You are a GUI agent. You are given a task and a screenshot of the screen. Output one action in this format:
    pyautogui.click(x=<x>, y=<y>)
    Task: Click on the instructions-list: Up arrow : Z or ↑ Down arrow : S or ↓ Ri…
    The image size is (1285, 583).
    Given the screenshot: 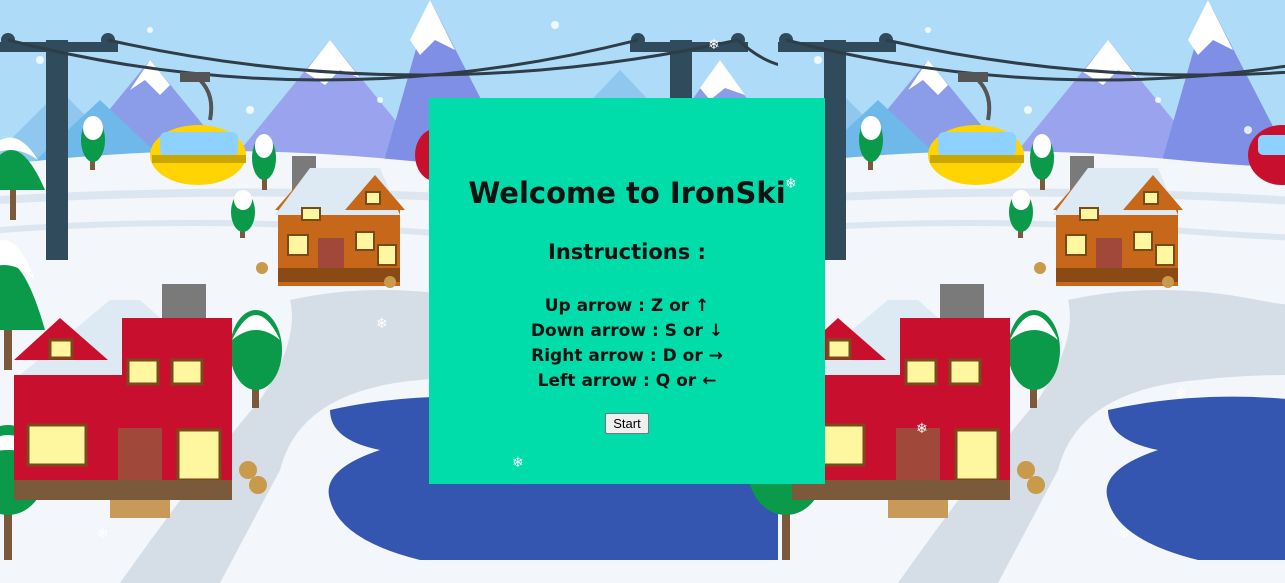 What is the action you would take?
    pyautogui.click(x=627, y=344)
    